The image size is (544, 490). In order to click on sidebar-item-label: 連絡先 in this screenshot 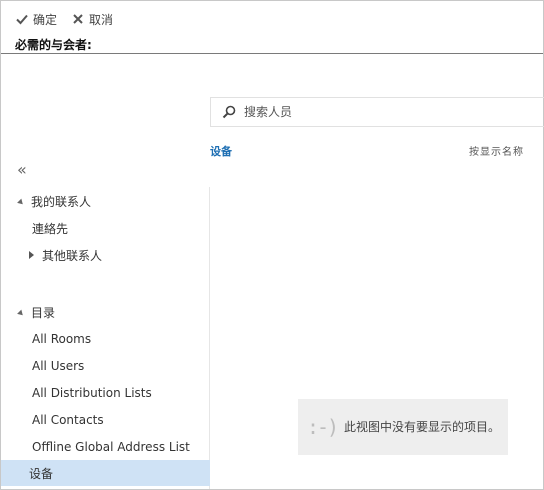, I will do `click(50, 228)`.